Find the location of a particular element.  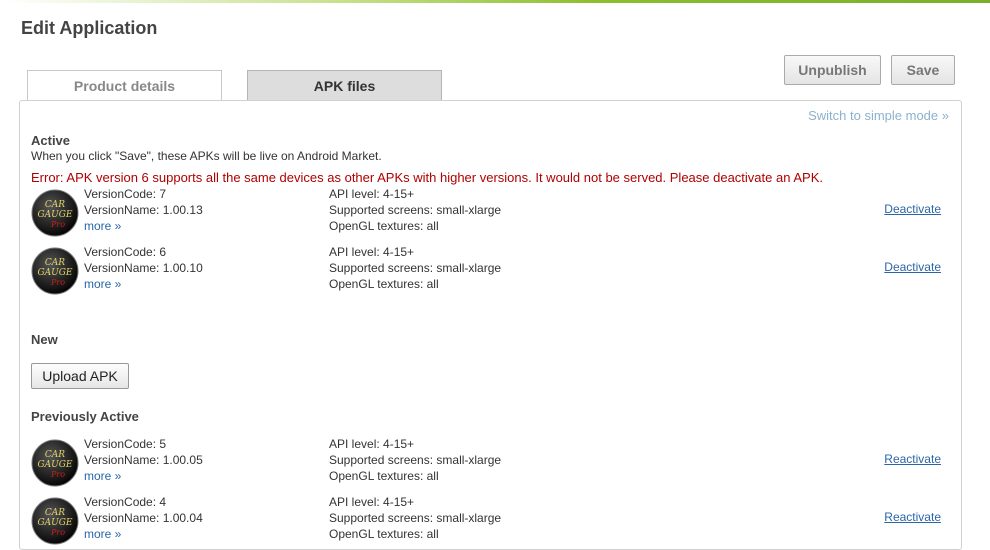

version-name: VersionName: 1.00.13 is located at coordinates (143, 210).